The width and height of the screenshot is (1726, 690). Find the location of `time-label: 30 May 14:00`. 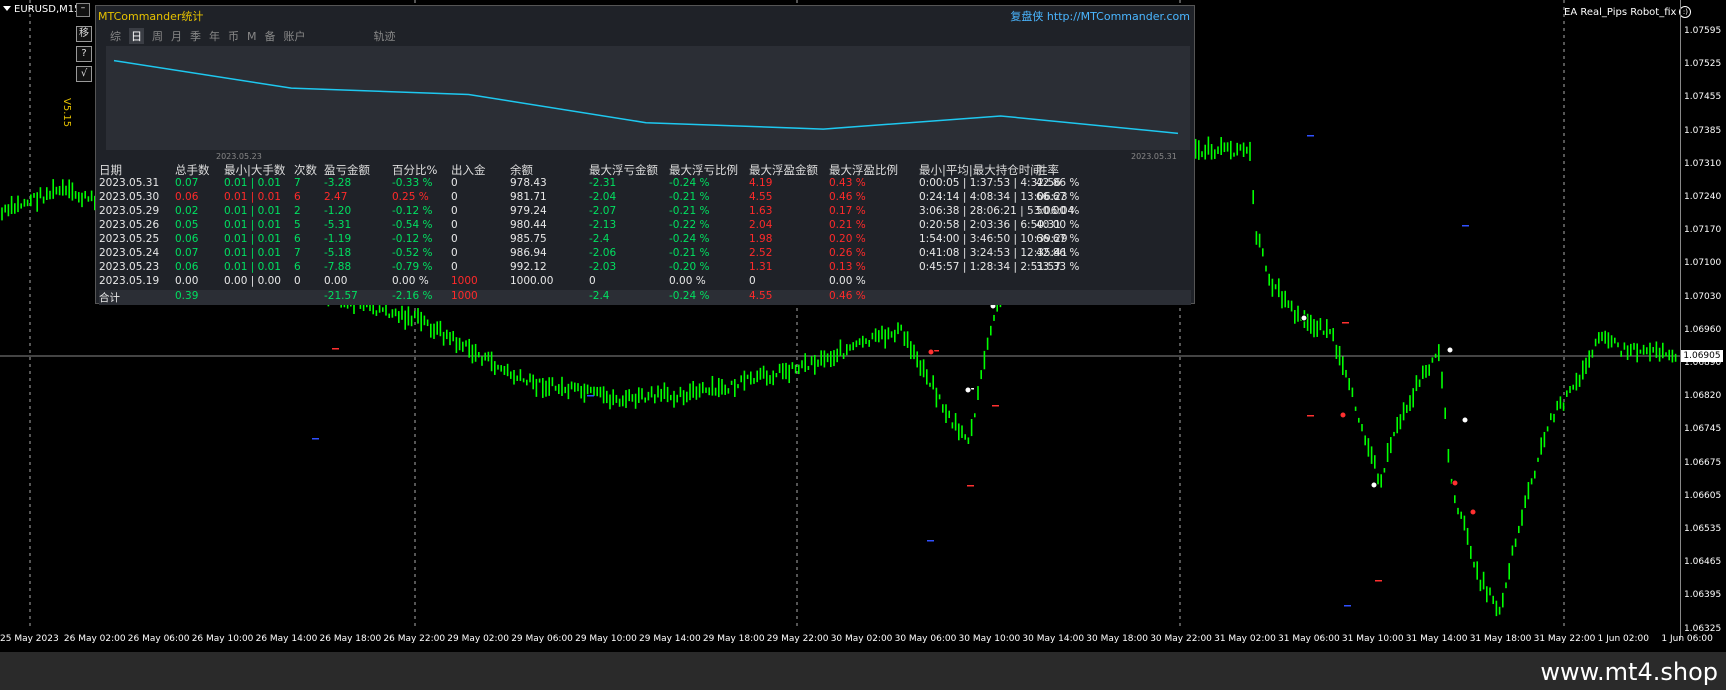

time-label: 30 May 14:00 is located at coordinates (1053, 639).